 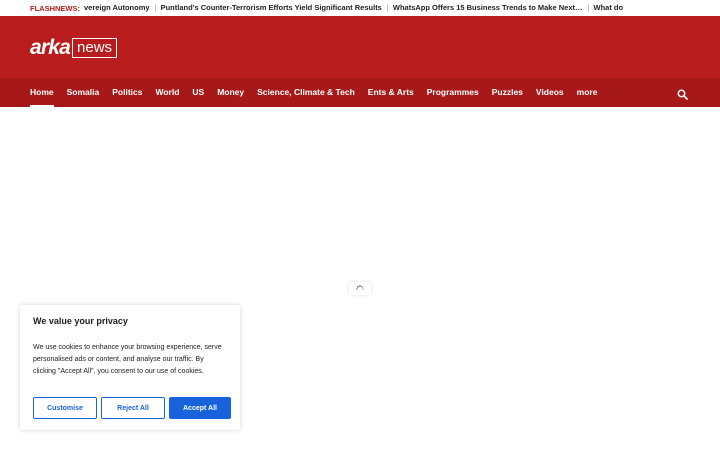 I want to click on spinner-icon, so click(x=360, y=289).